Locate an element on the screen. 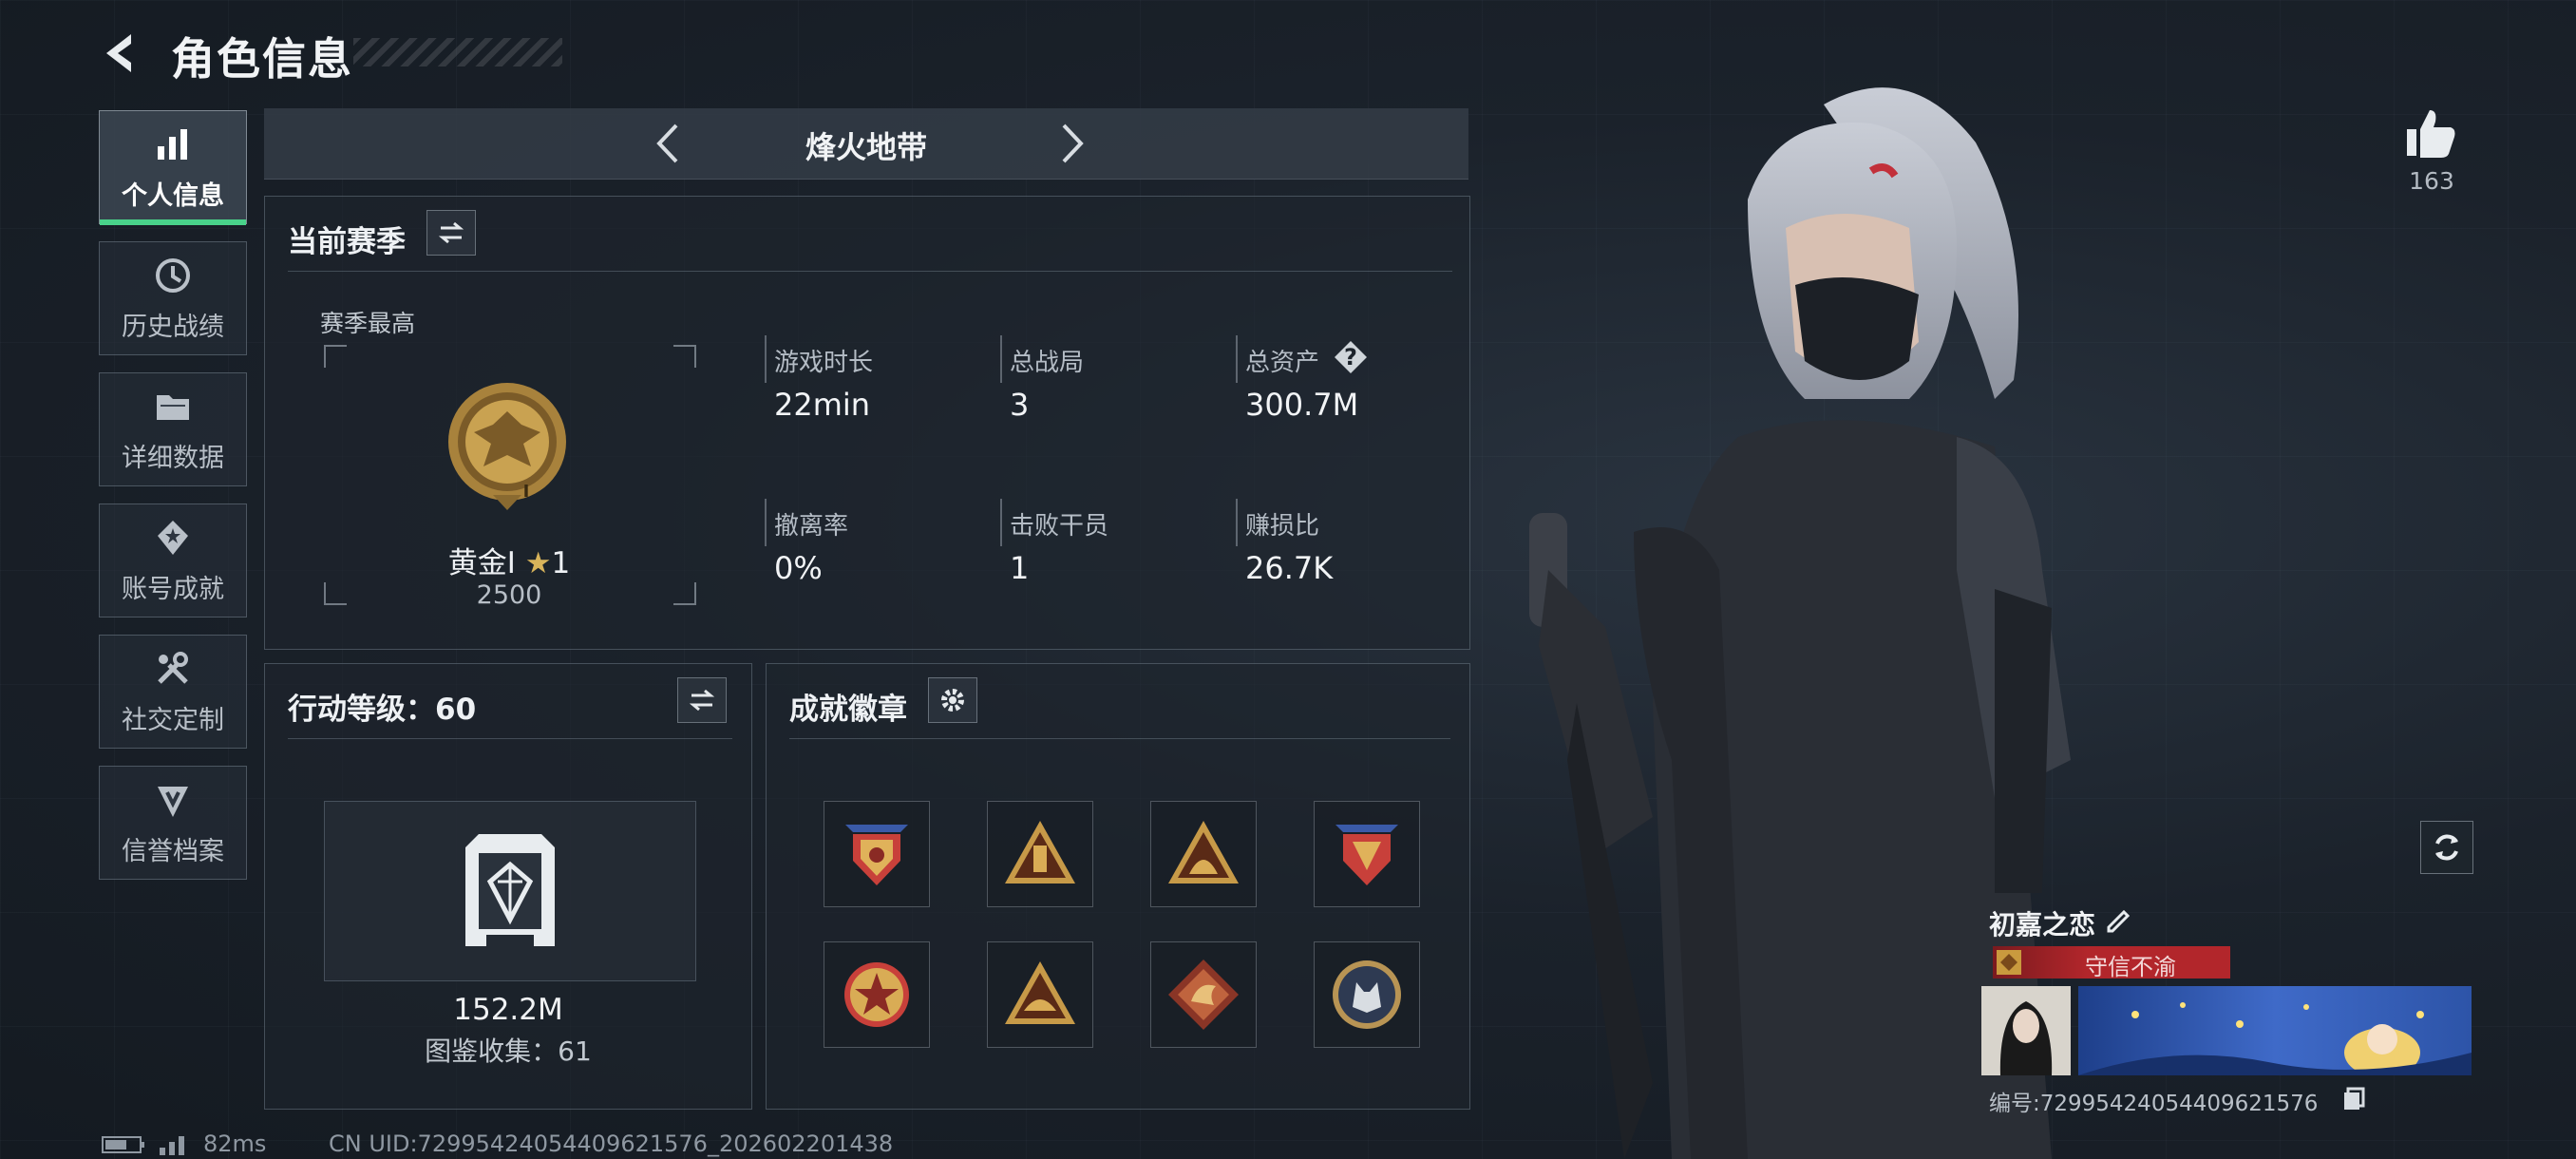  page-title: 角色信息 is located at coordinates (262, 59).